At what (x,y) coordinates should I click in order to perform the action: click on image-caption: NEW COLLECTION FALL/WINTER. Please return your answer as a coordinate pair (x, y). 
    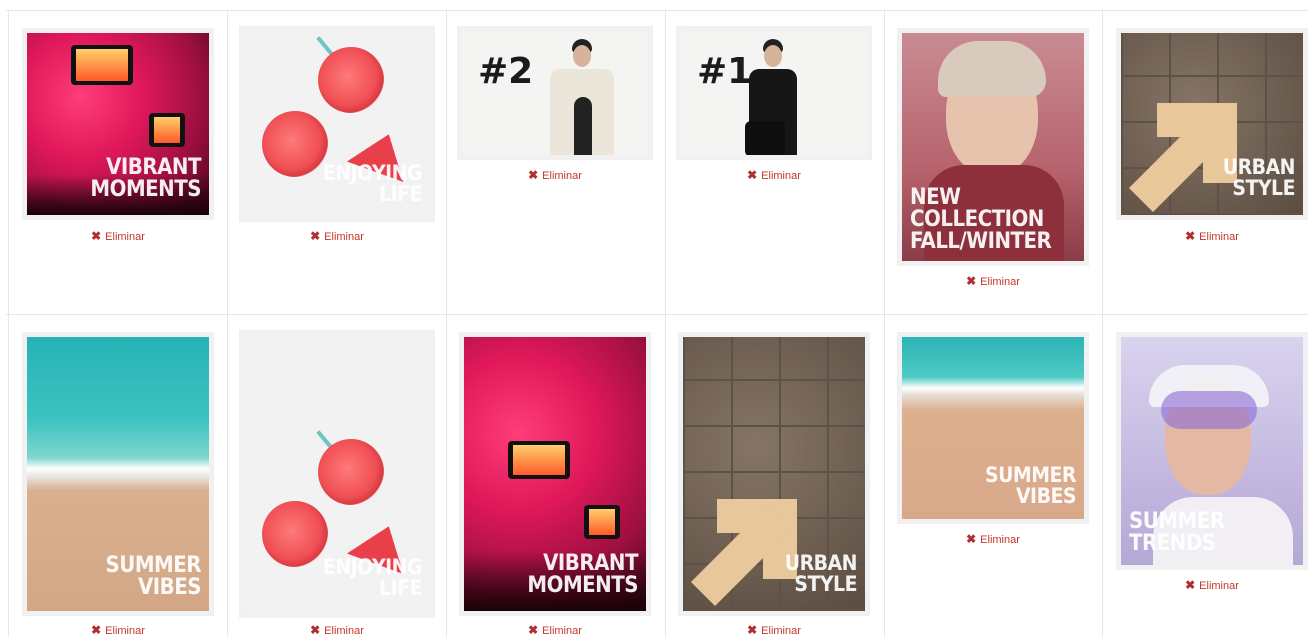
    Looking at the image, I should click on (981, 219).